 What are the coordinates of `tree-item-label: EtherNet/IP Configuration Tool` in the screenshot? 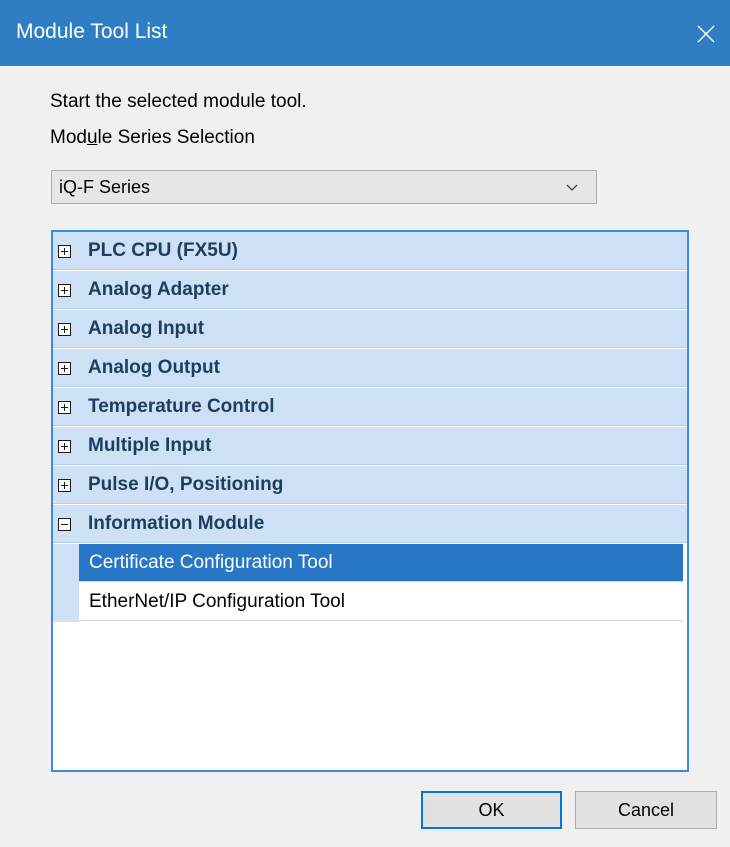 It's located at (217, 601).